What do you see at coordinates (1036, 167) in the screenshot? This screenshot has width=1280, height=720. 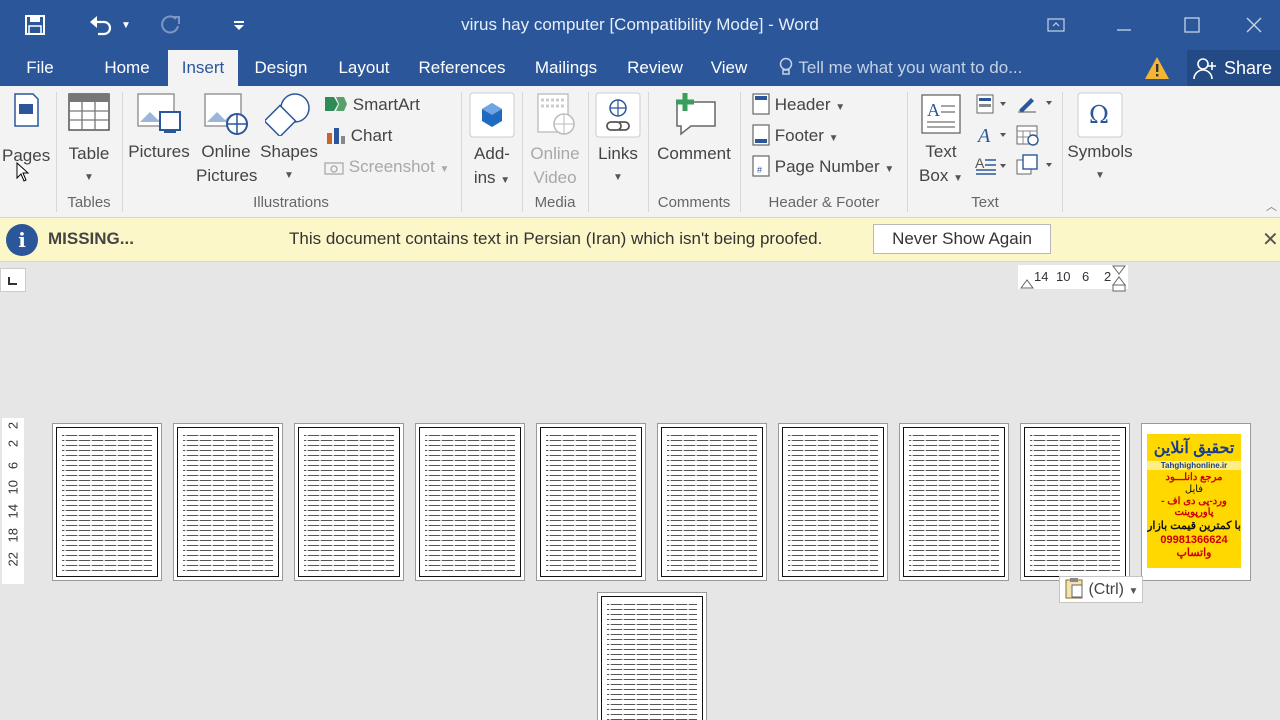 I see `object-icon` at bounding box center [1036, 167].